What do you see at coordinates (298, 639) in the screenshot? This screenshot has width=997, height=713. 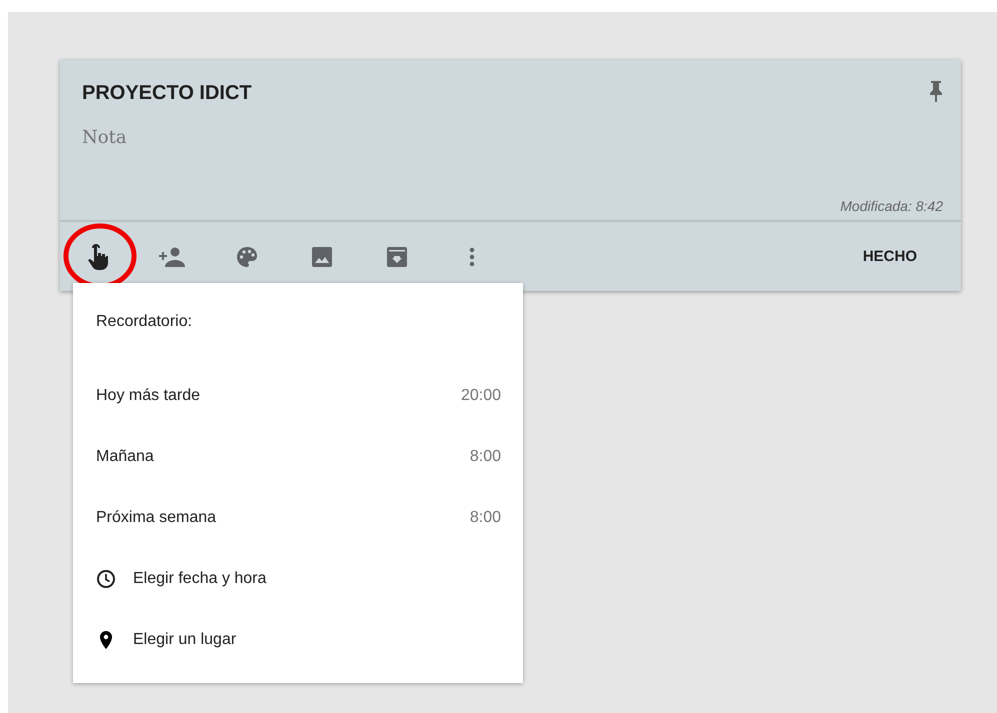 I see `menu-item: Elegir un lugar` at bounding box center [298, 639].